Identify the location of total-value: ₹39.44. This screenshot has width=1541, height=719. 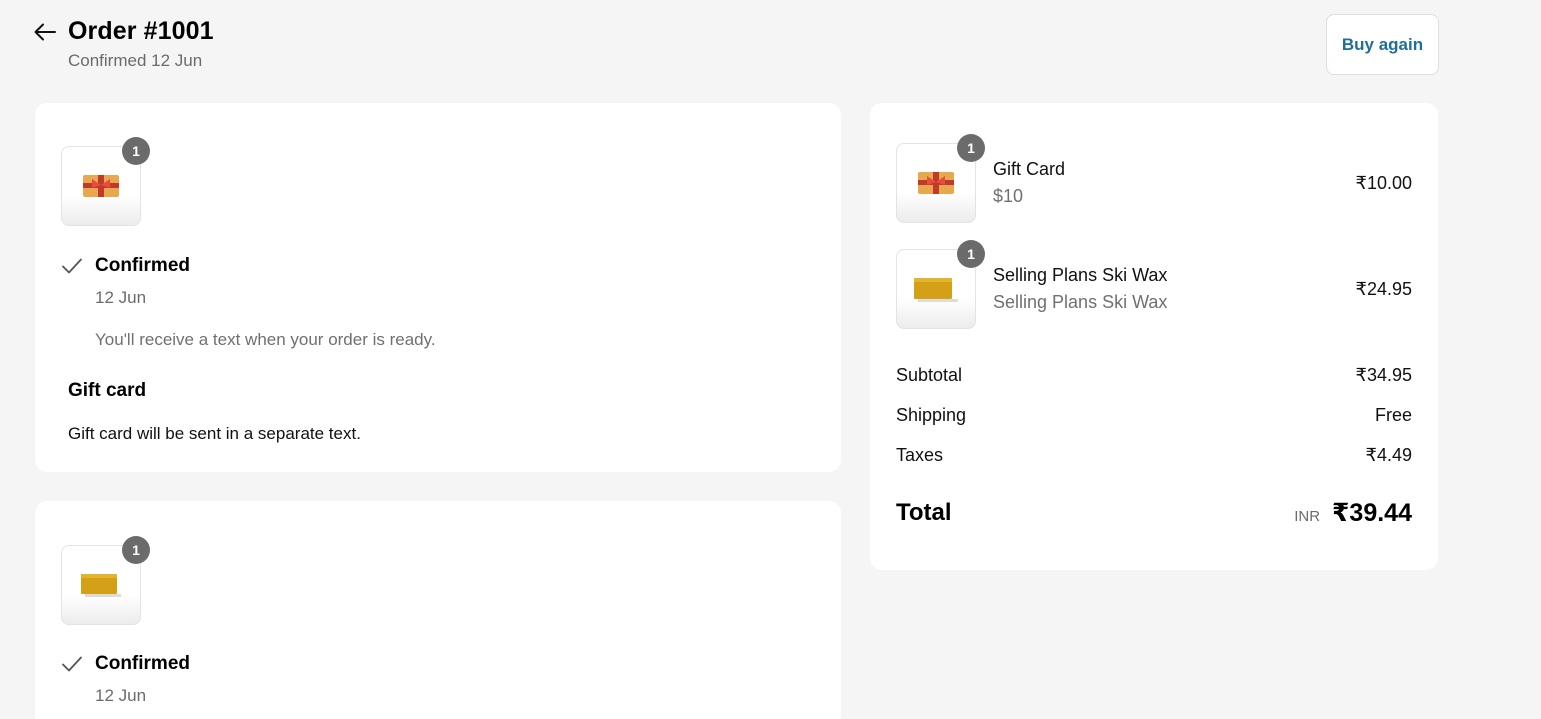
(1372, 513).